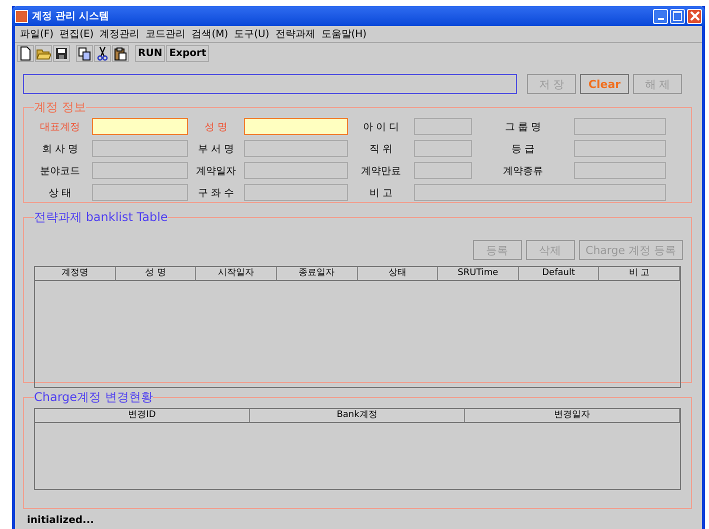 The height and width of the screenshot is (529, 709). What do you see at coordinates (523, 127) in the screenshot?
I see `field-label: 그 룹 명` at bounding box center [523, 127].